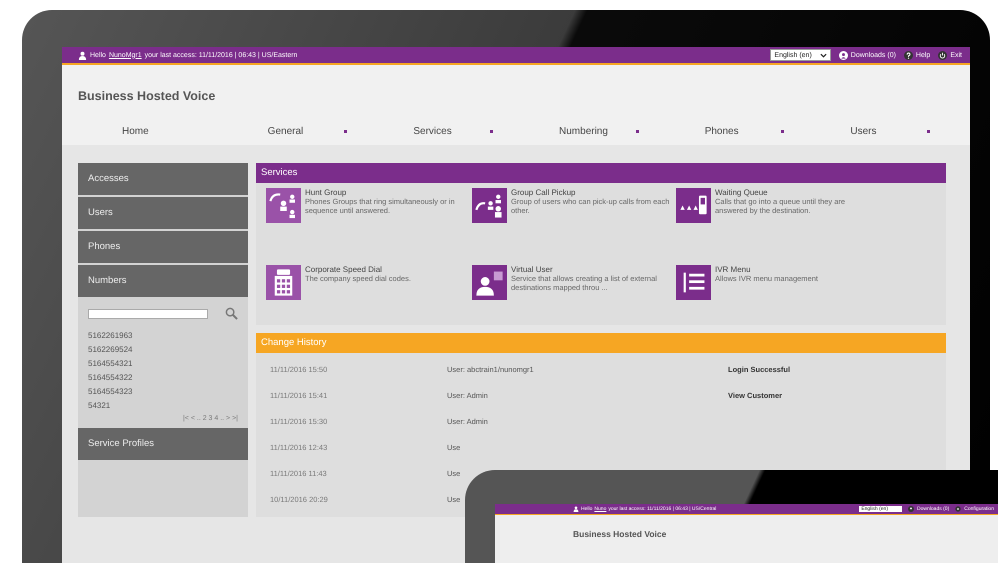 Image resolution: width=998 pixels, height=563 pixels. What do you see at coordinates (863, 131) in the screenshot?
I see `nav-menu-item: Users` at bounding box center [863, 131].